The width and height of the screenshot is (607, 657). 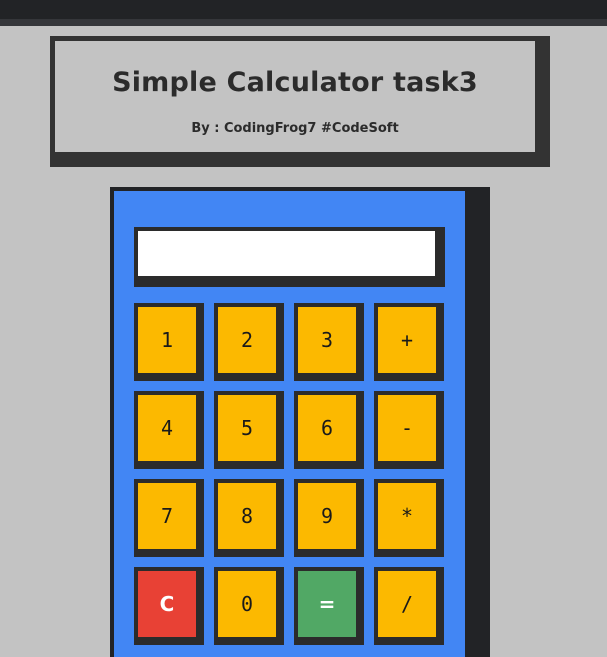 I want to click on key-8: 8, so click(x=249, y=518).